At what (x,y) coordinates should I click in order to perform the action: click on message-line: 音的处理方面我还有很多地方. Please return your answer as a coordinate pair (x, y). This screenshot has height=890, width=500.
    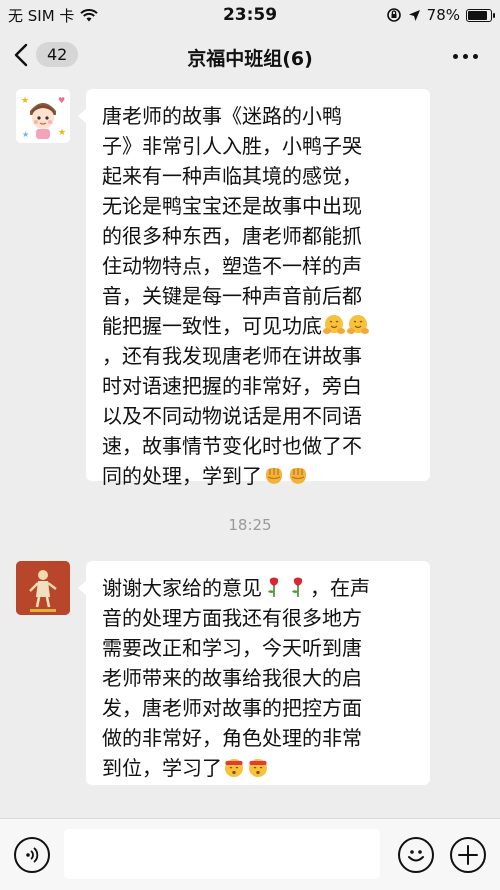
    Looking at the image, I should click on (232, 618).